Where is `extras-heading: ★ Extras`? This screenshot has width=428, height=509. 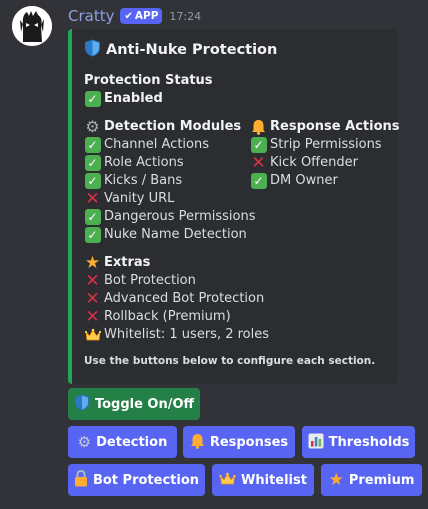
extras-heading: ★ Extras is located at coordinates (236, 263).